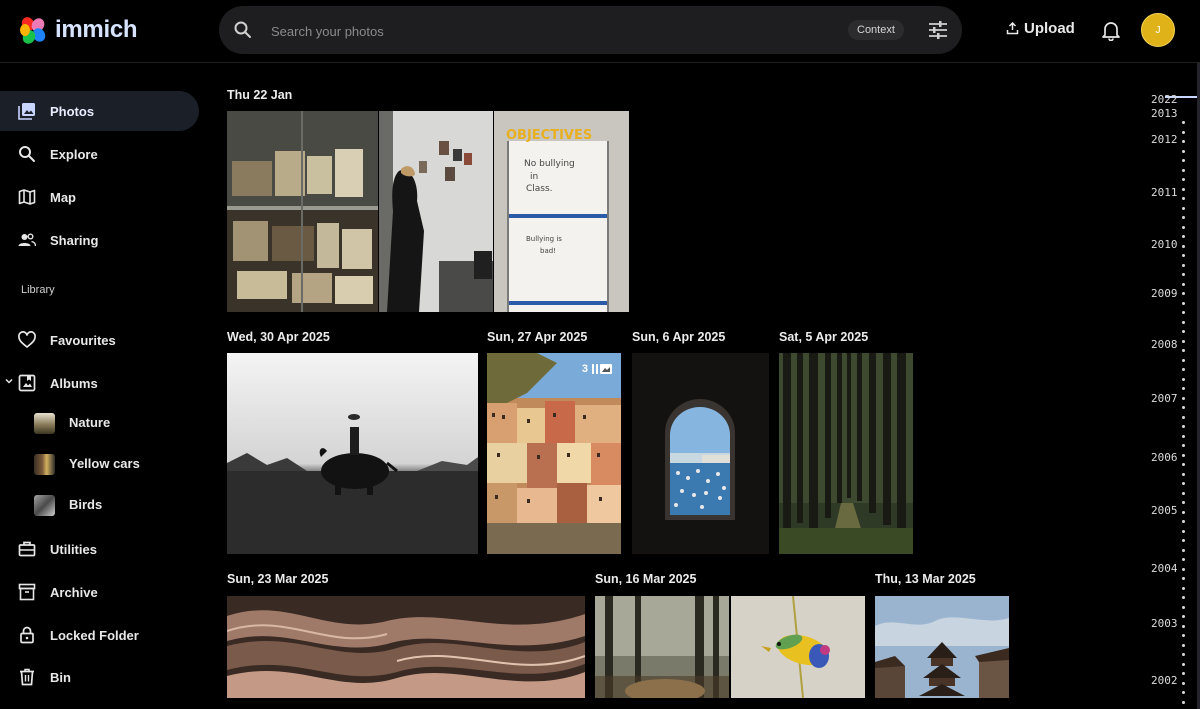 The width and height of the screenshot is (1200, 709). I want to click on scrubber-year: 2007, so click(1164, 398).